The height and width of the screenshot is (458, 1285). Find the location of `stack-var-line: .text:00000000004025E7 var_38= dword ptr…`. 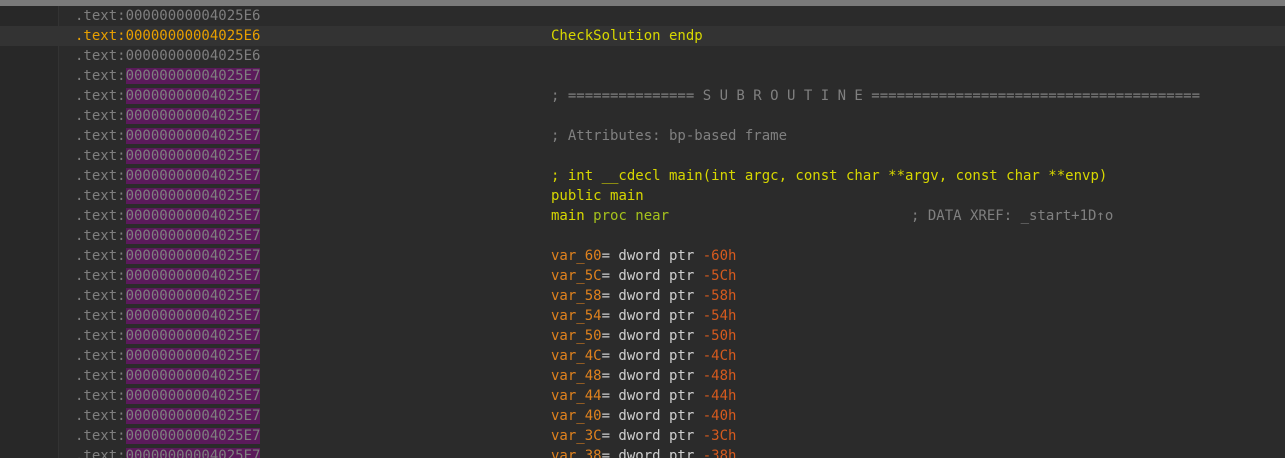

stack-var-line: .text:00000000004025E7 var_38= dword ptr… is located at coordinates (642, 452).